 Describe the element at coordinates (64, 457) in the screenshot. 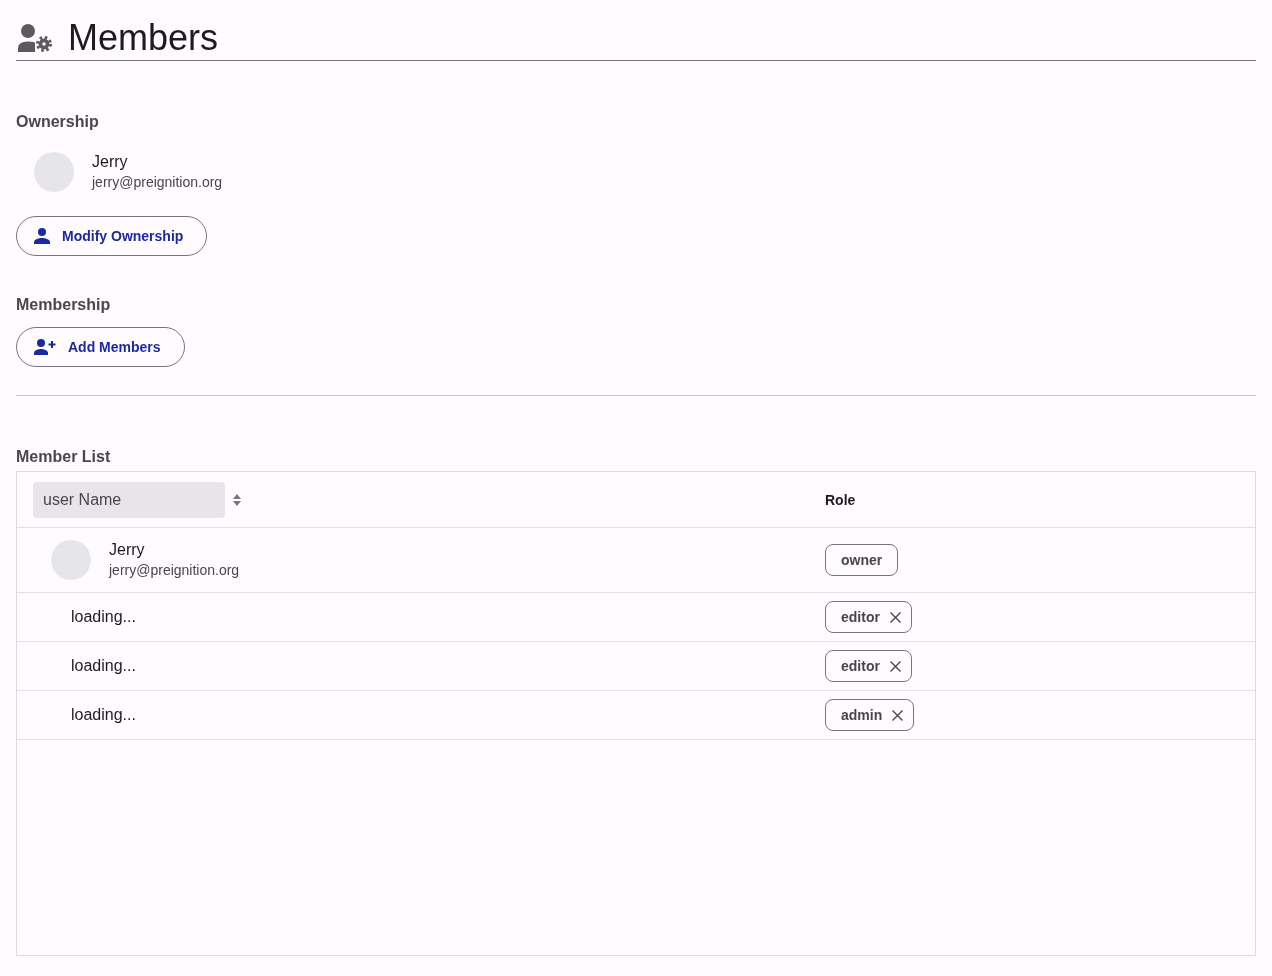

I see `section-heading: Member List` at that location.